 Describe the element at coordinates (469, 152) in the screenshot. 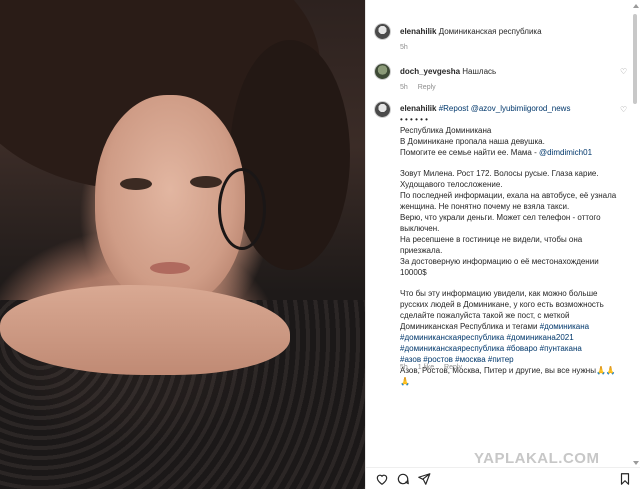

I see `caption-line-3-text: Помогите ее семье найти ее. Мама -` at that location.